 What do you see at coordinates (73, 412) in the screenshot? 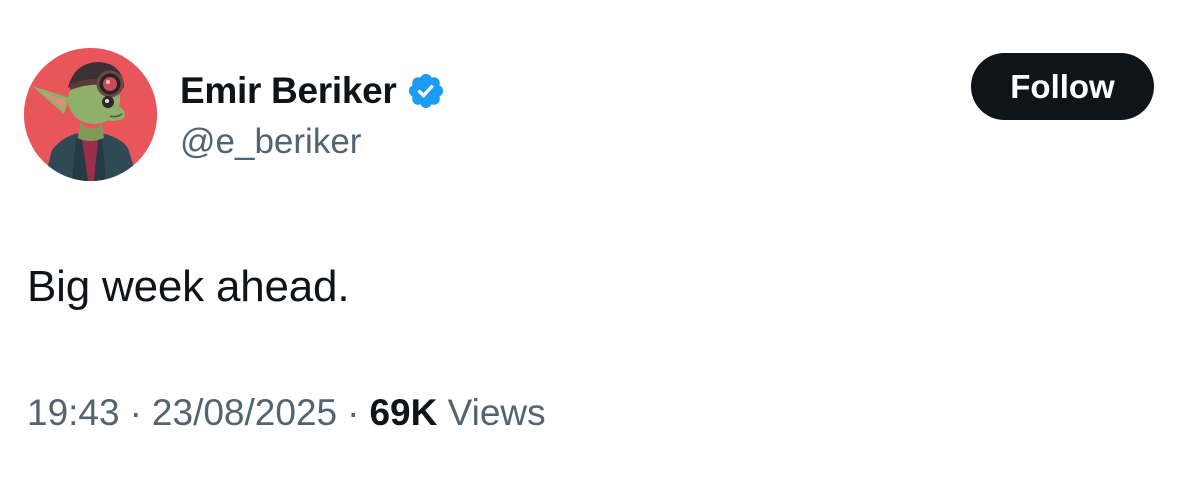
I see `tweet-time: 19:43` at bounding box center [73, 412].